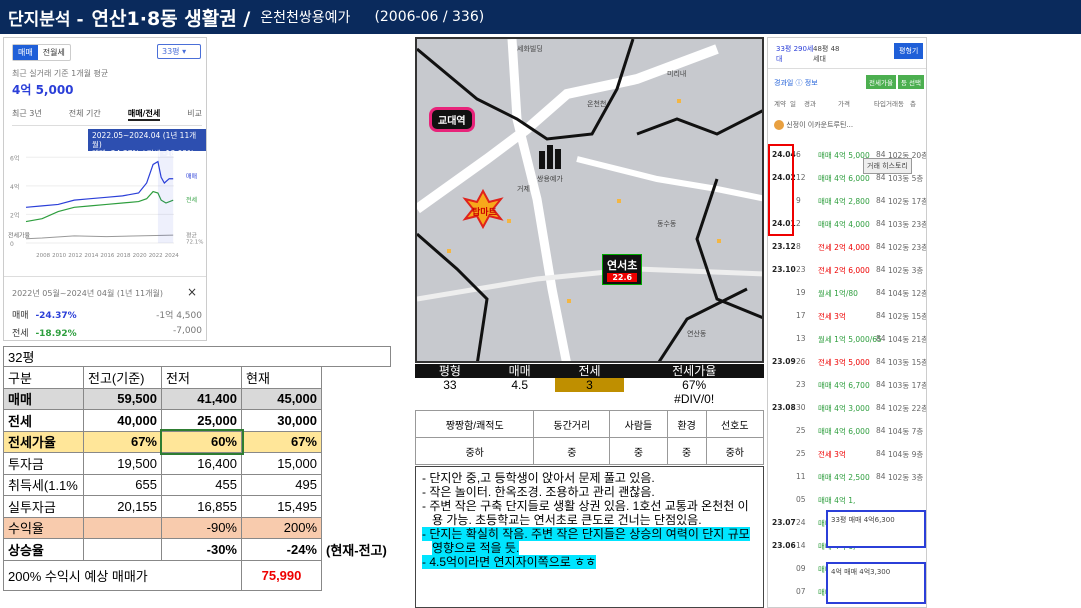 This screenshot has width=1081, height=608. I want to click on trade-cell: 103동 23층, so click(907, 224).